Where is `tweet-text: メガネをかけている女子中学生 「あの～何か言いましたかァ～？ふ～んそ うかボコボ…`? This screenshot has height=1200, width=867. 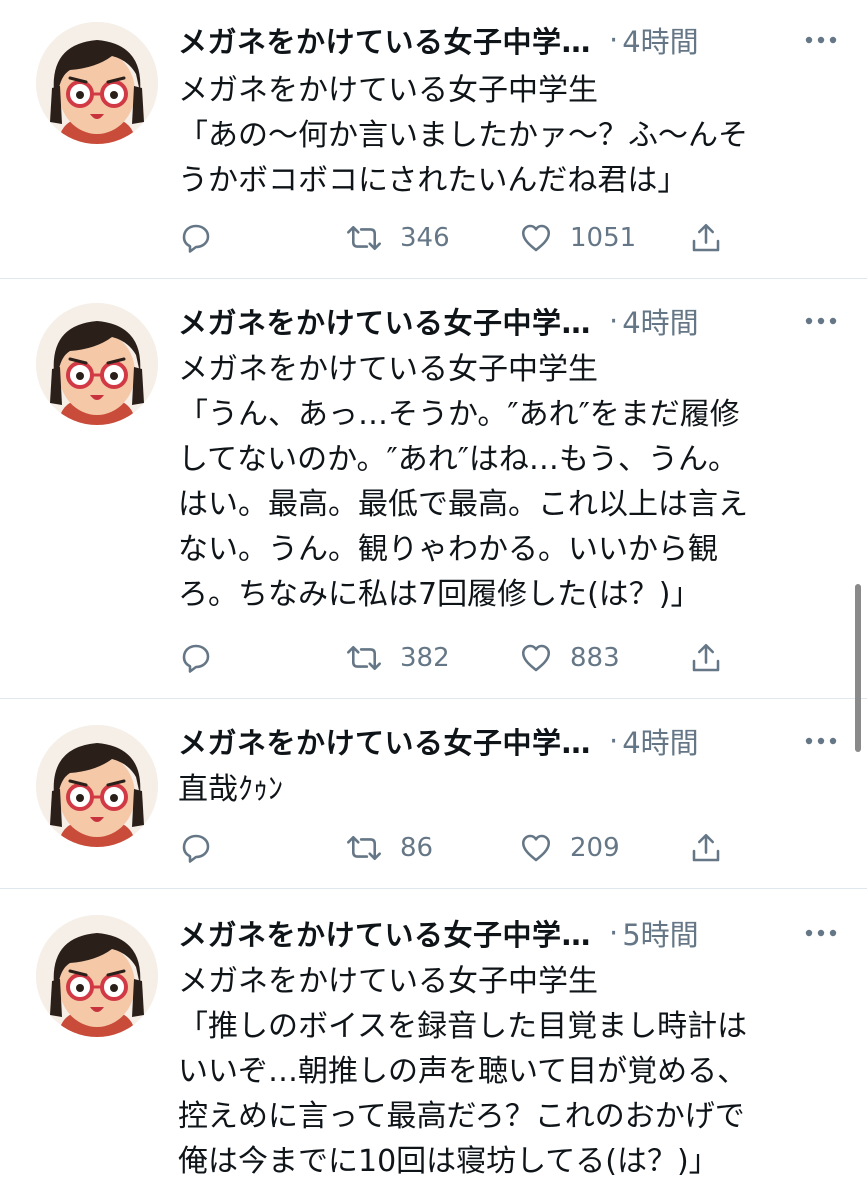 tweet-text: メガネをかけている女子中学生 「あの～何か言いましたかァ～？ふ～んそ うかボコボ… is located at coordinates (503, 135).